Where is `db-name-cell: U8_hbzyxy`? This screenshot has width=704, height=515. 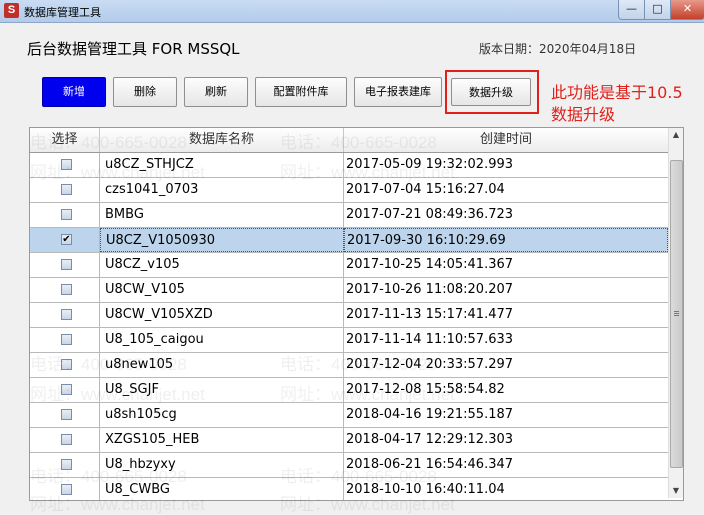
db-name-cell: U8_hbzyxy is located at coordinates (222, 465).